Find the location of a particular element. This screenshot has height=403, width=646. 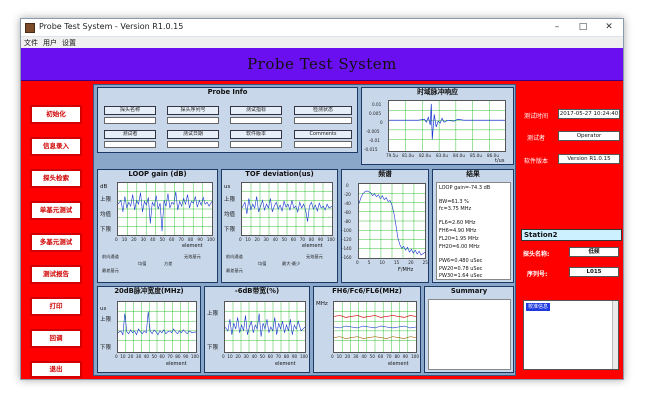

bw6-xtick: 50 is located at coordinates (262, 356).